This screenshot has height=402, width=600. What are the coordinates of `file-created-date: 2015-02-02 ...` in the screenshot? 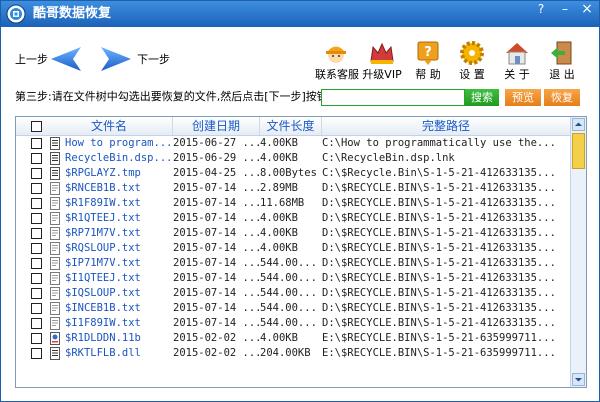 It's located at (217, 338).